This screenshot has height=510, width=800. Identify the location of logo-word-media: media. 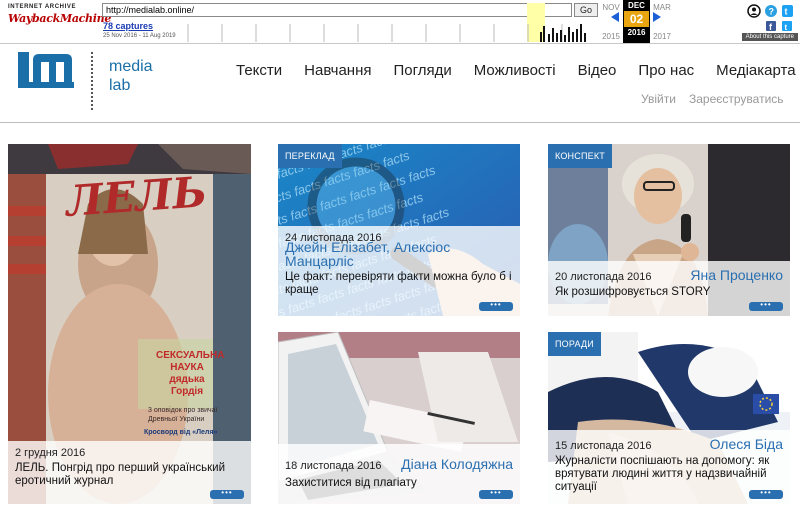
(131, 66).